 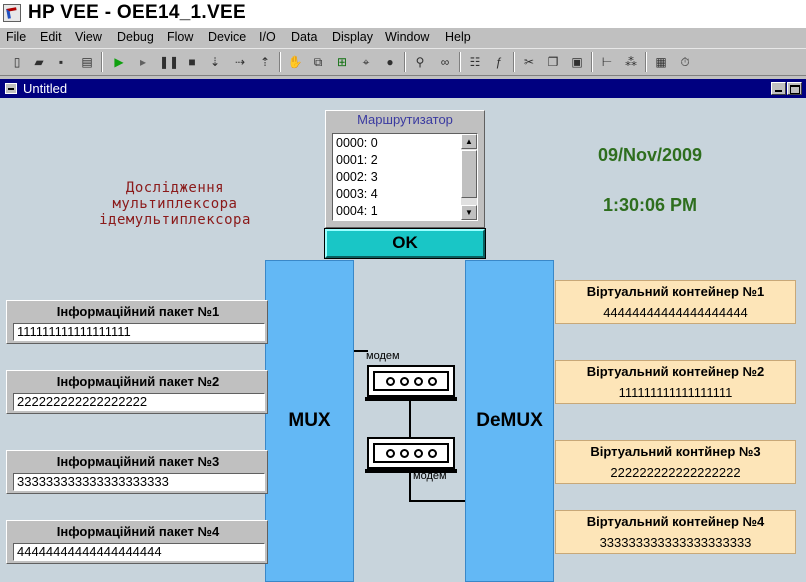 I want to click on clean-up-icon: ⁂, so click(x=631, y=62).